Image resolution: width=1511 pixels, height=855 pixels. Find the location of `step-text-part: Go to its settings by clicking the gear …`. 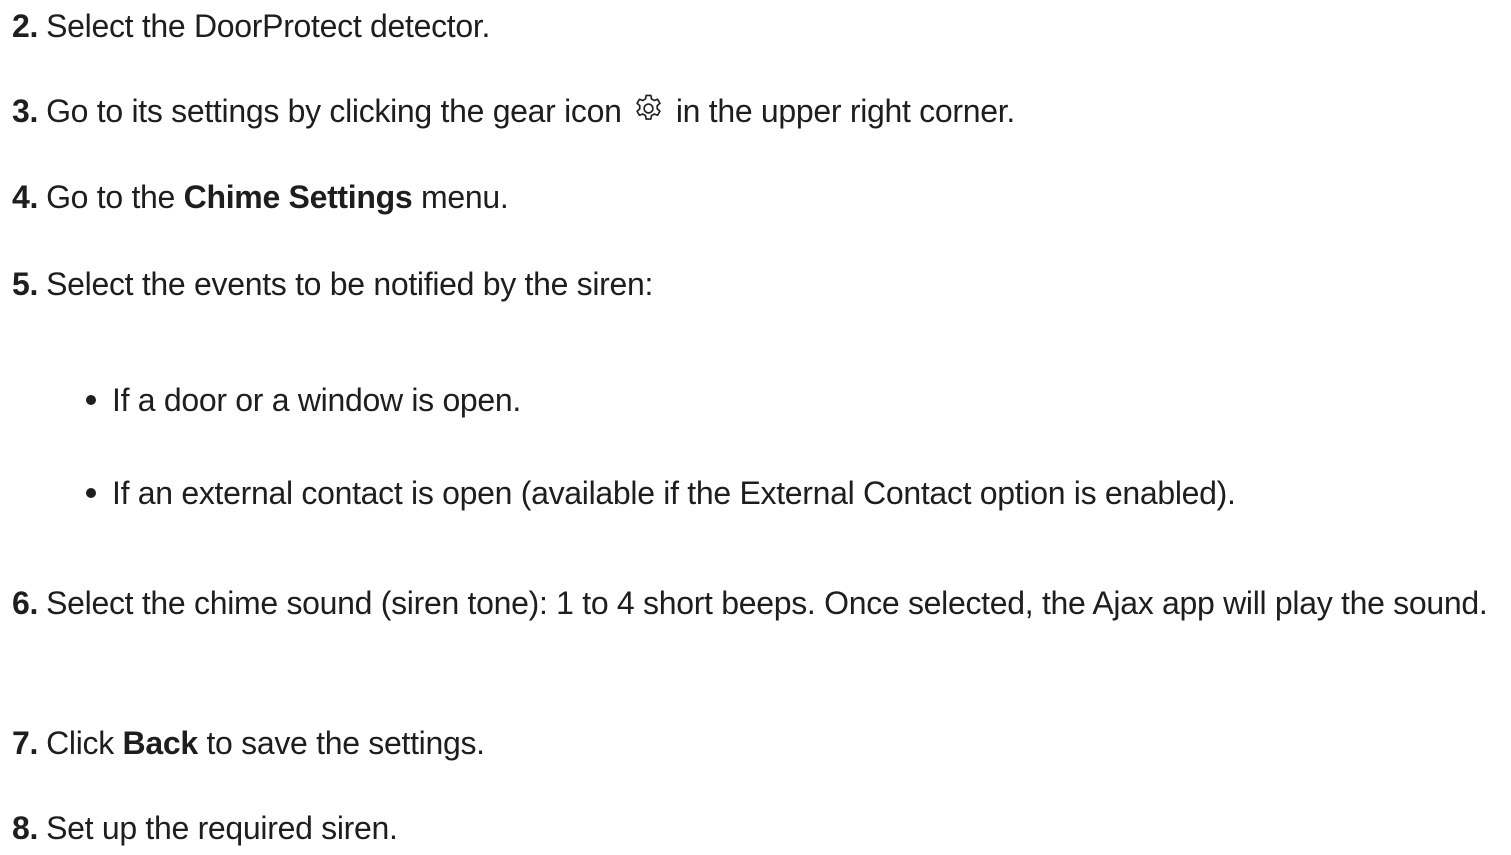

step-text-part: Go to its settings by clicking the gear … is located at coordinates (334, 111).